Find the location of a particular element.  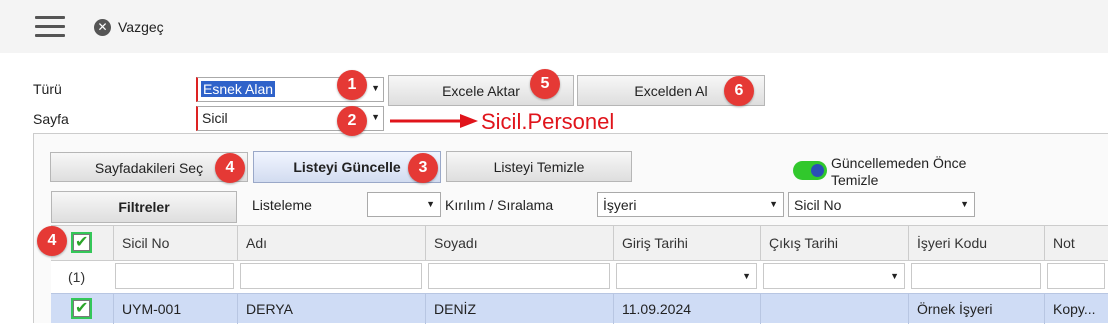

column-header: Sicil No is located at coordinates (175, 243).